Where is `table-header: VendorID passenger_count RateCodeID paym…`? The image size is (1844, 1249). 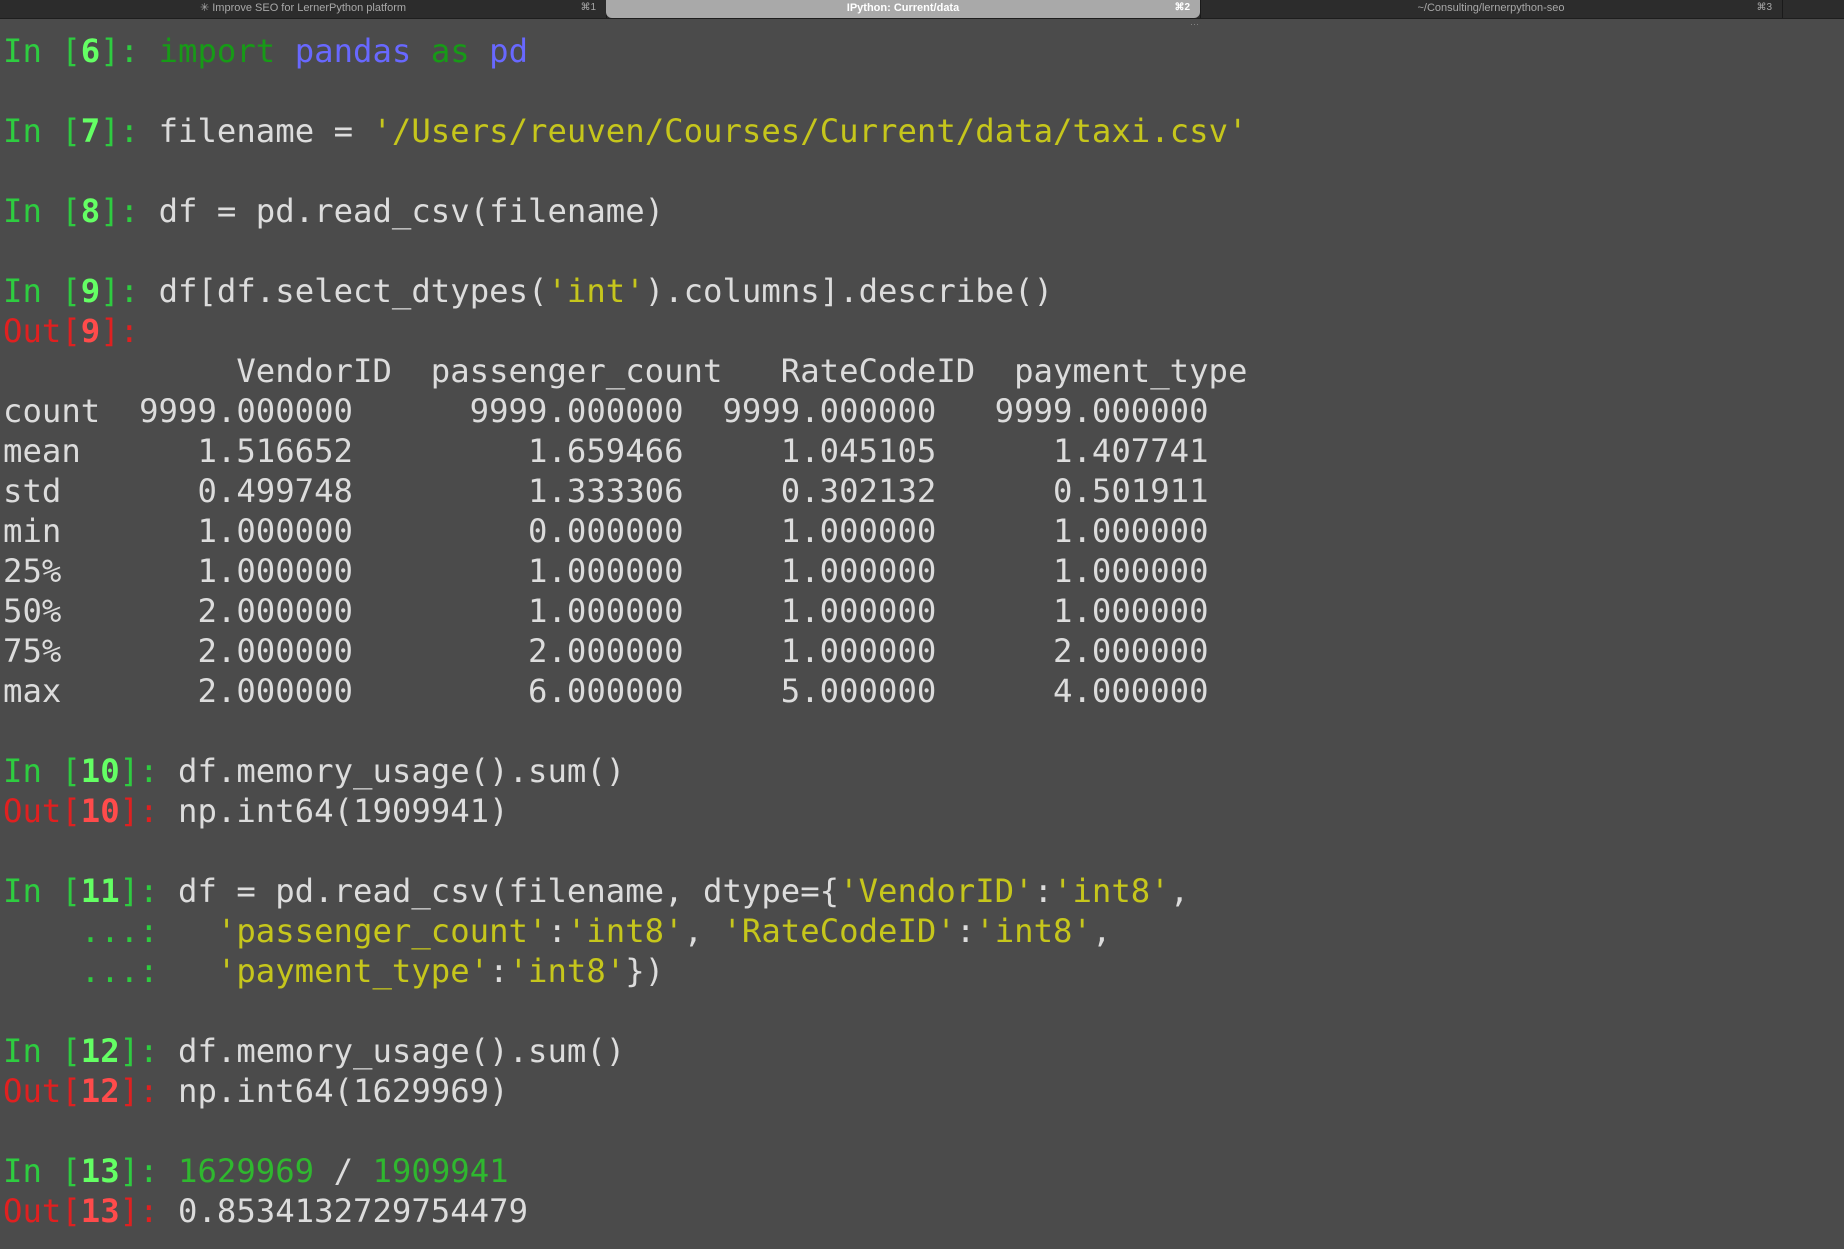
table-header: VendorID passenger_count RateCodeID paym… is located at coordinates (625, 371).